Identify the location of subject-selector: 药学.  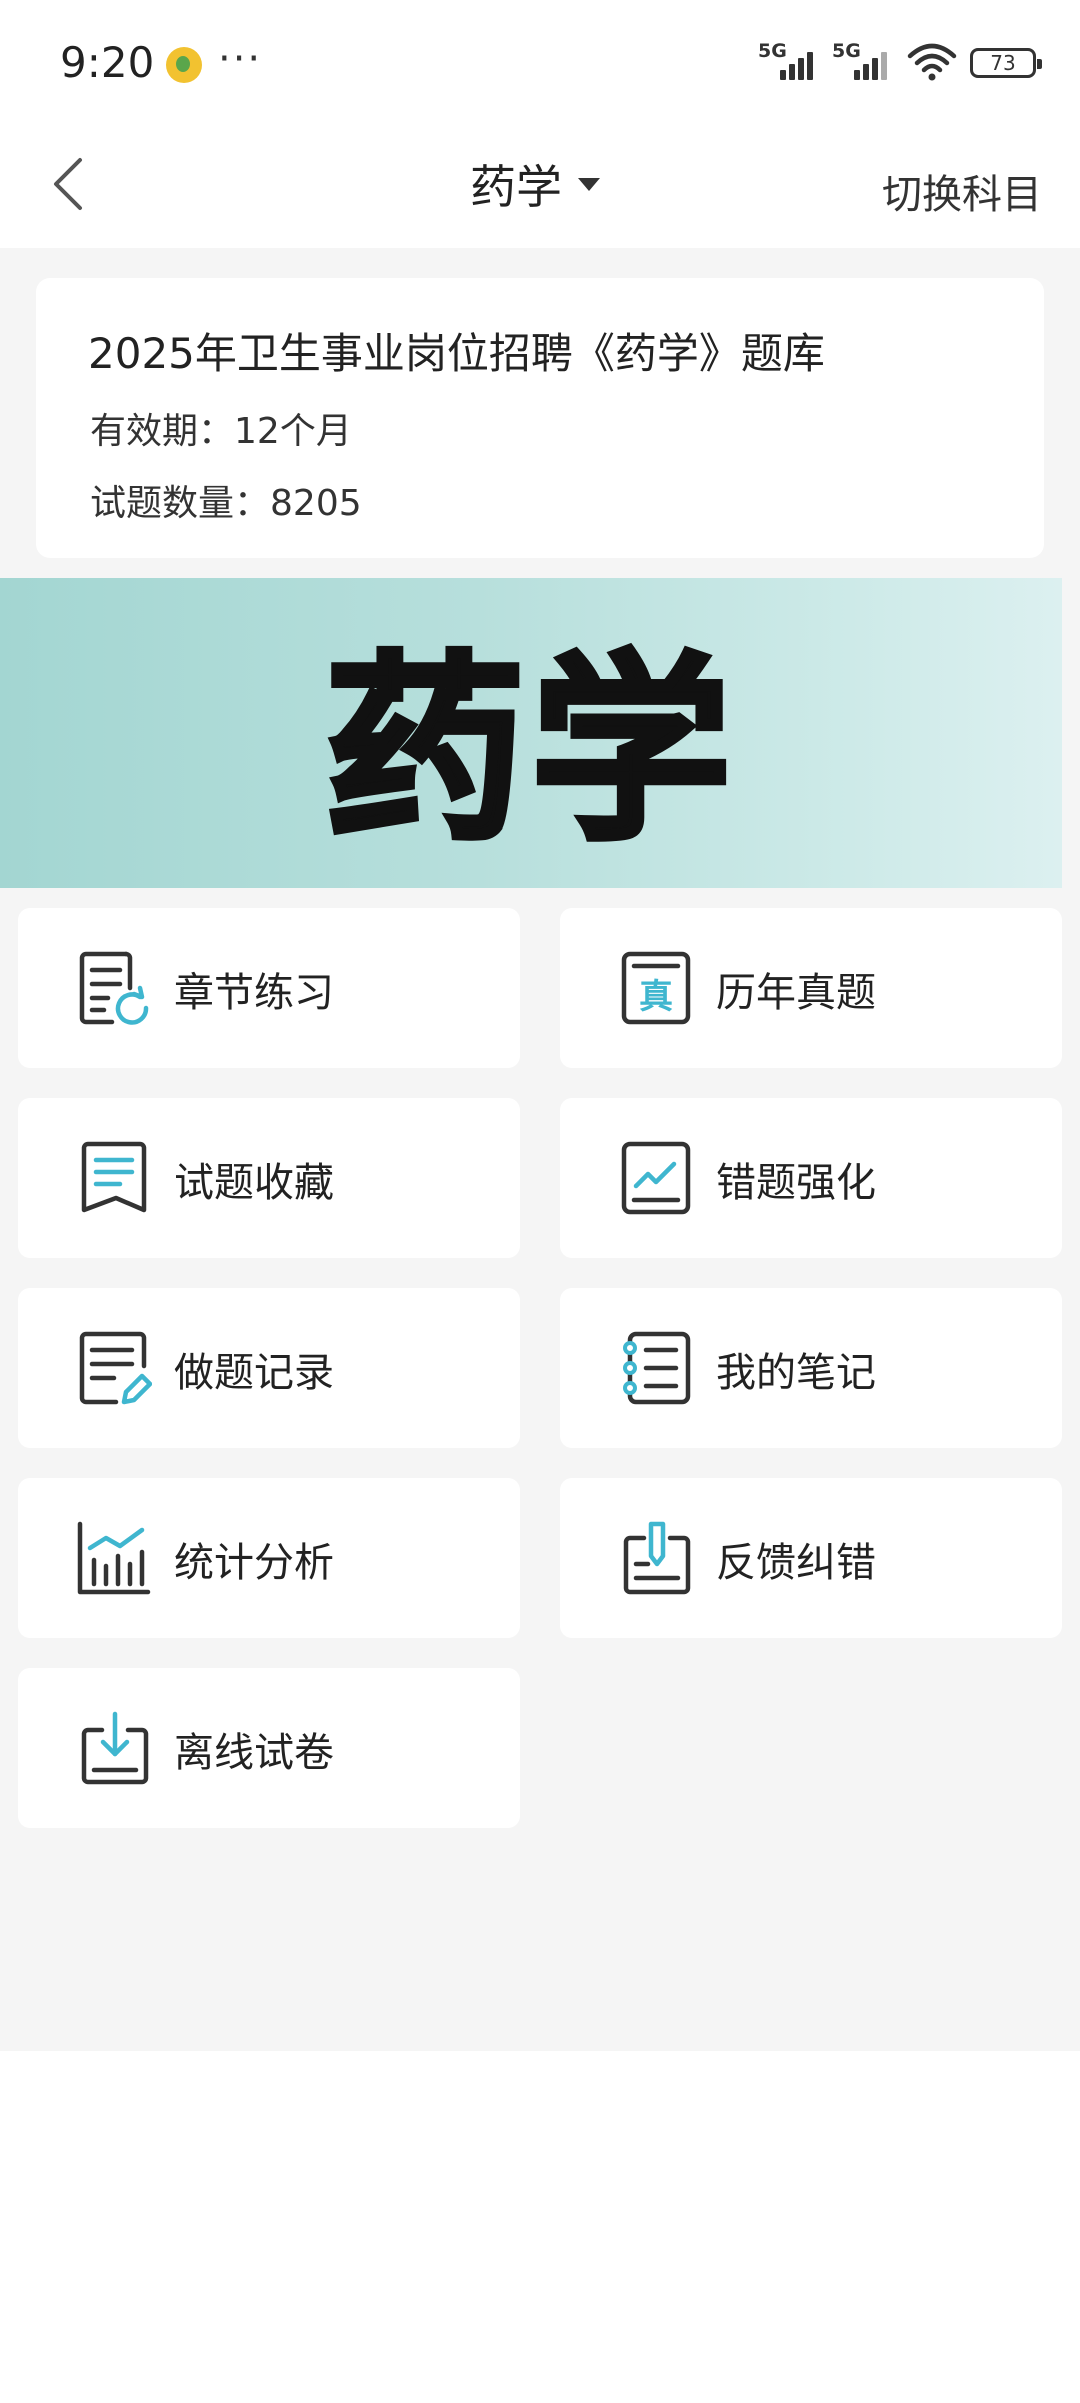
(535, 184).